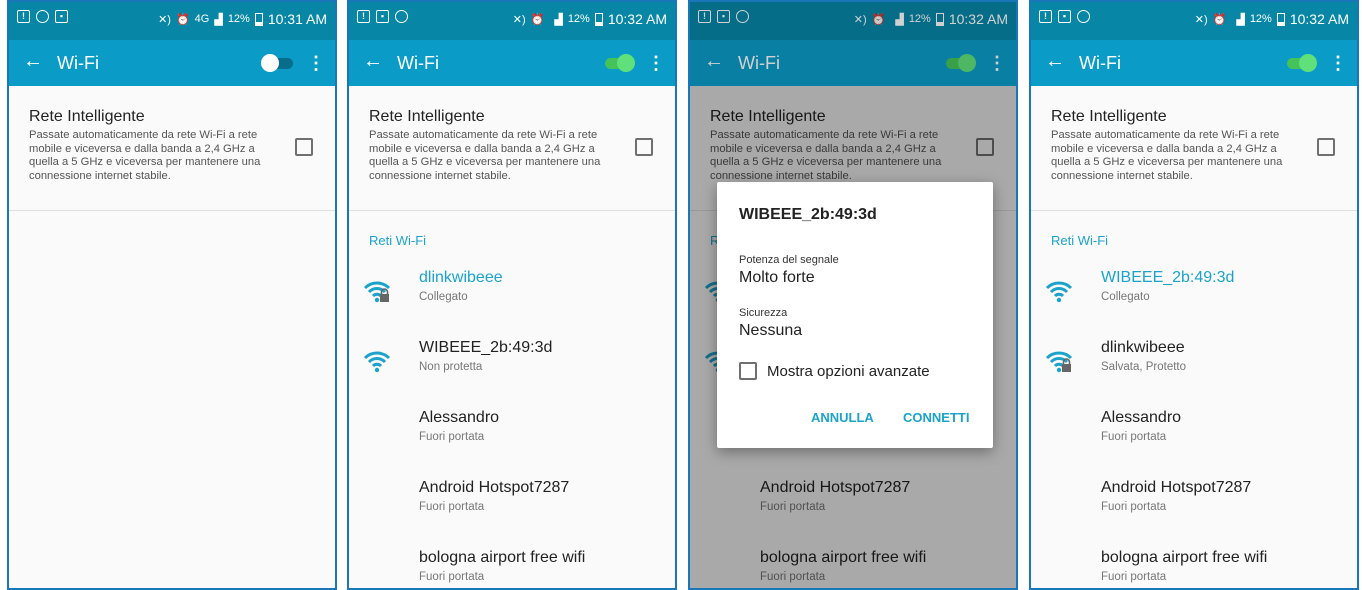 This screenshot has width=1362, height=590. I want to click on dialog-title: WIBEEE_2b:49:3d, so click(808, 214).